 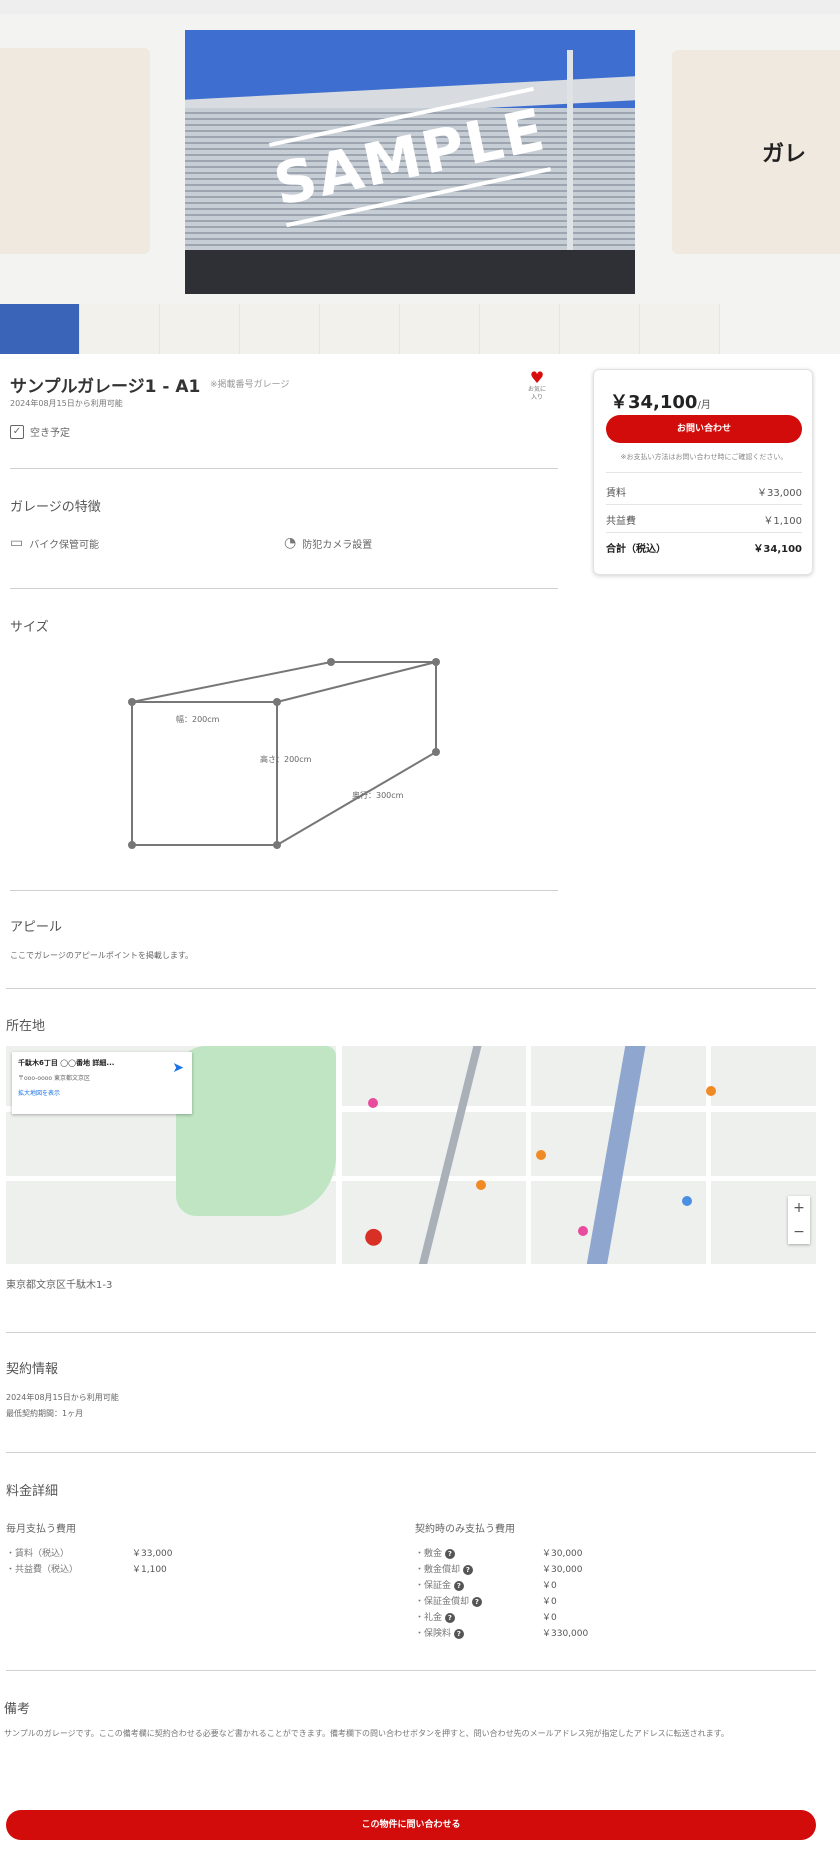 I want to click on favorite-label: お気に入り, so click(x=537, y=393).